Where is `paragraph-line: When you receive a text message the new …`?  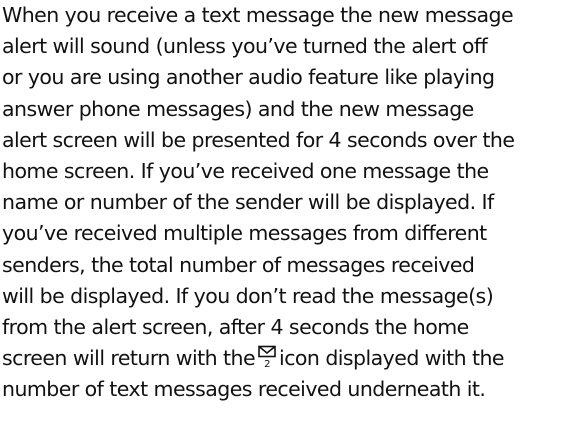 paragraph-line: When you receive a text message the new … is located at coordinates (258, 15).